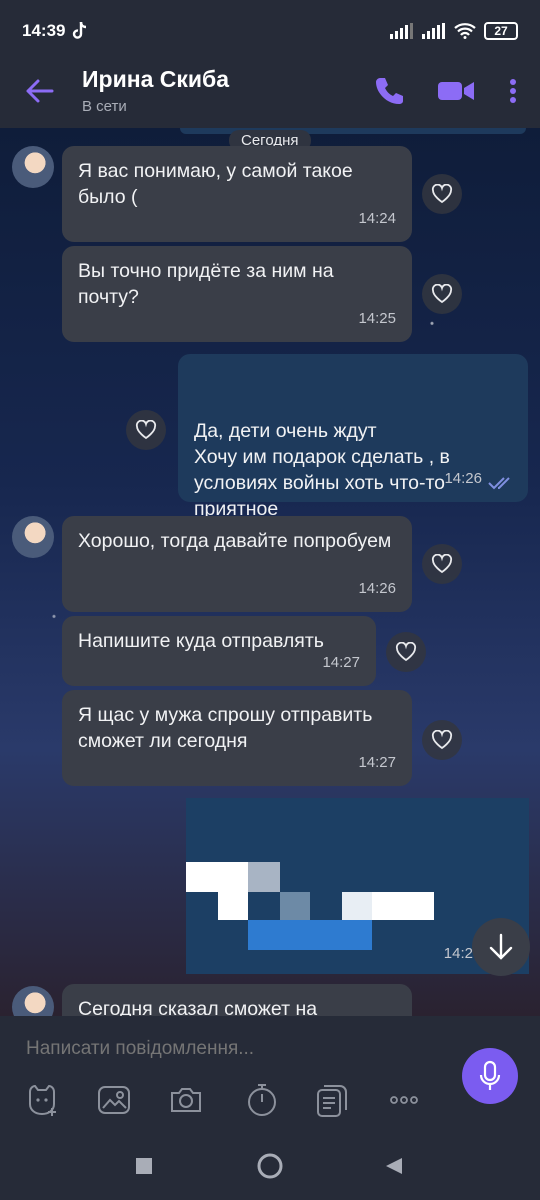  I want to click on timer-icon, so click(262, 1100).